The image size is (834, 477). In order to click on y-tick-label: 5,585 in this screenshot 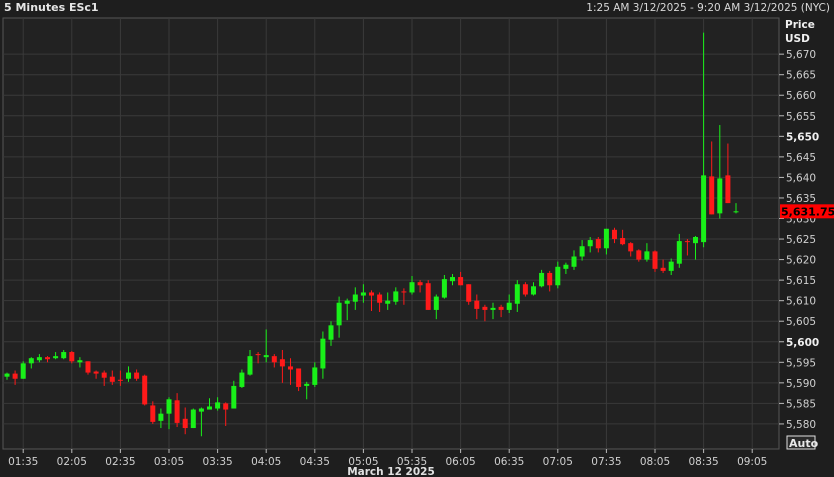, I will do `click(801, 404)`.